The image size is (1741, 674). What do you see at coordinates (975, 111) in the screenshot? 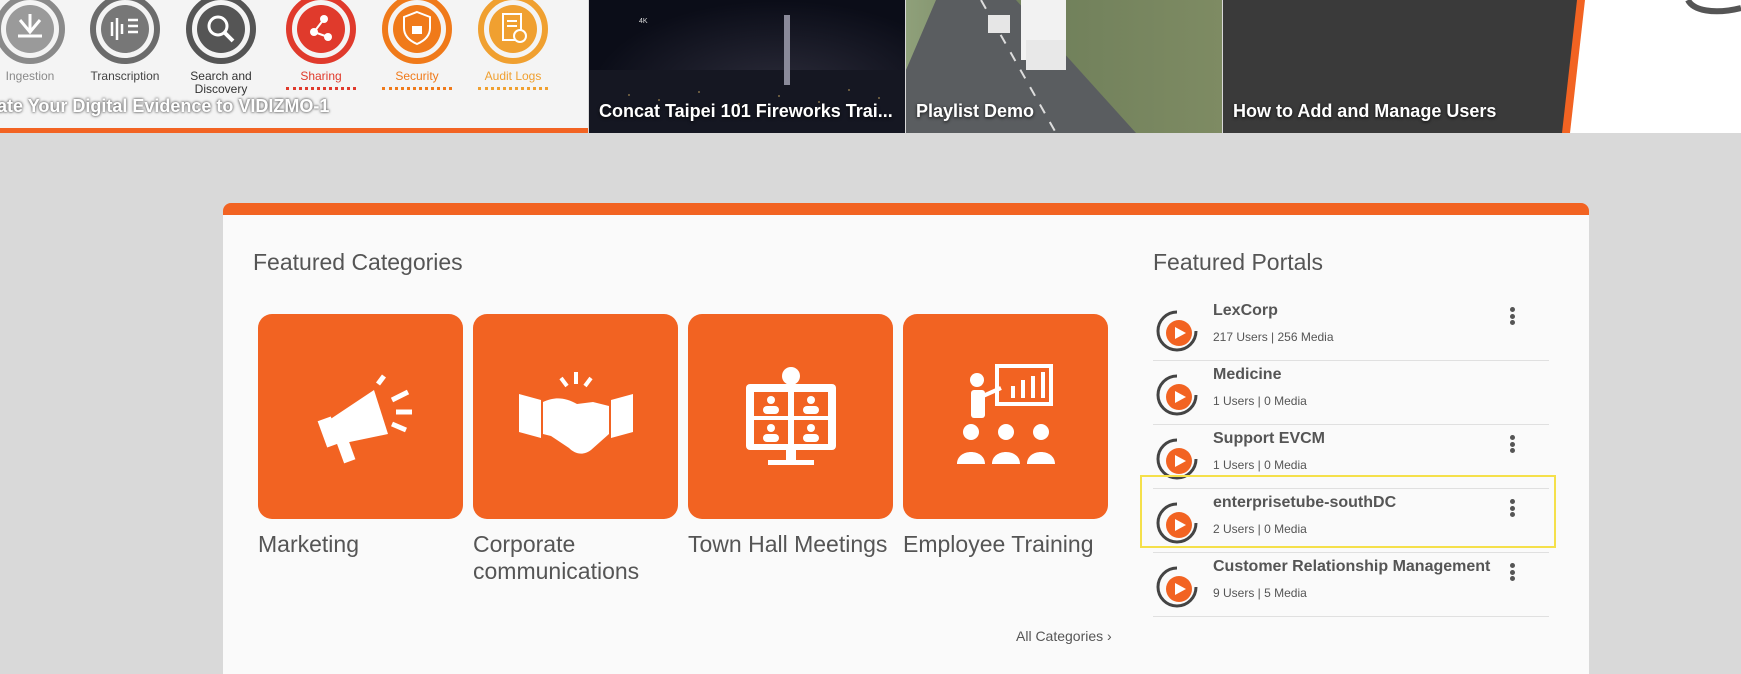
I see `slide-title: Playlist Demo` at bounding box center [975, 111].